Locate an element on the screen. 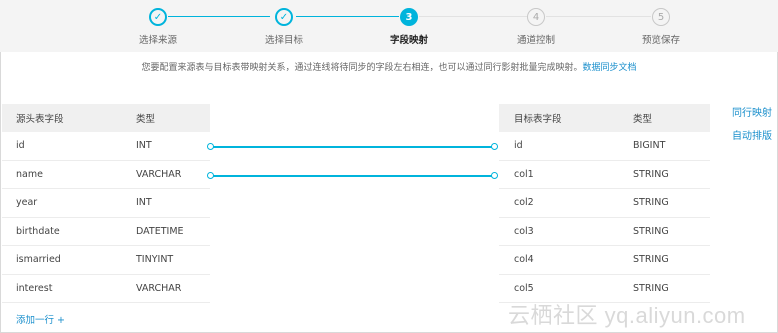  source-table-header: 源头表字段 类型 is located at coordinates (106, 118).